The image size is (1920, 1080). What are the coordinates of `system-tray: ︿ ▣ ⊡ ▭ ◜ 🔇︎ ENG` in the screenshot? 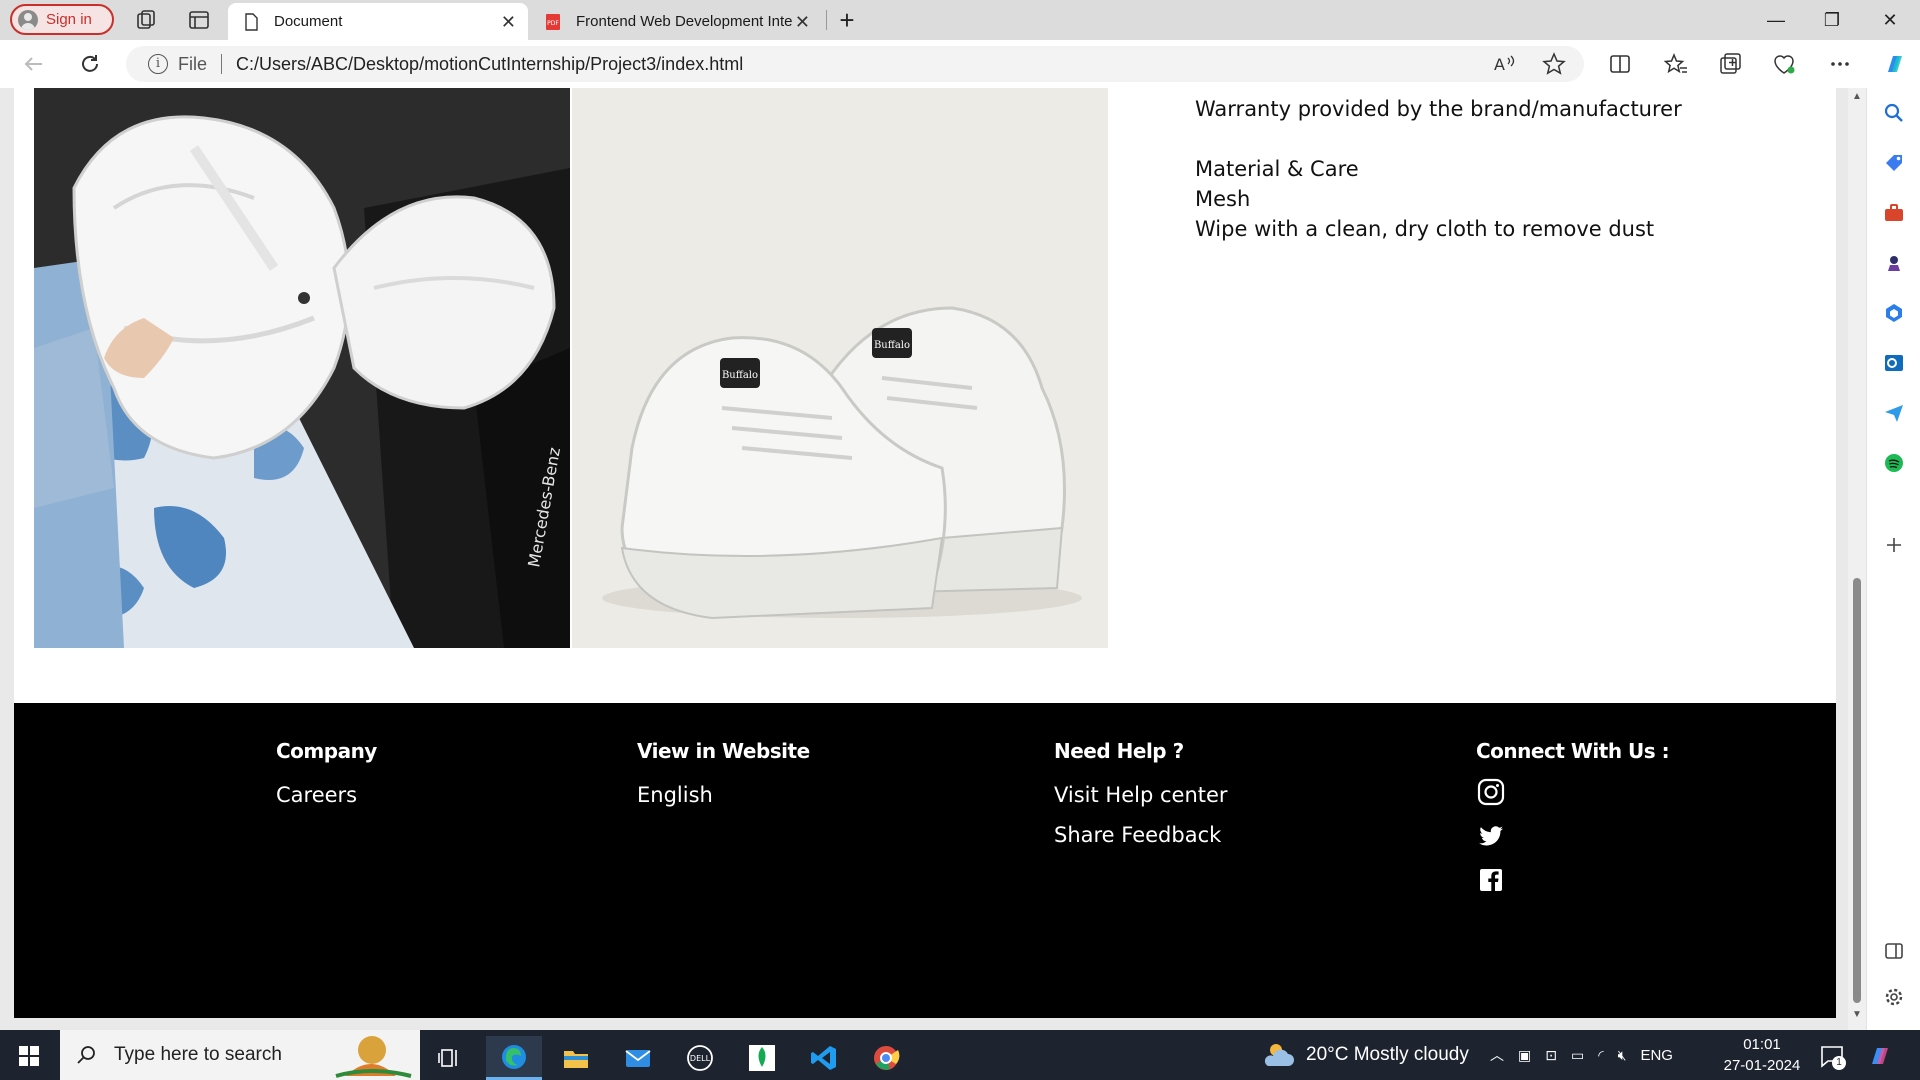 It's located at (1581, 1055).